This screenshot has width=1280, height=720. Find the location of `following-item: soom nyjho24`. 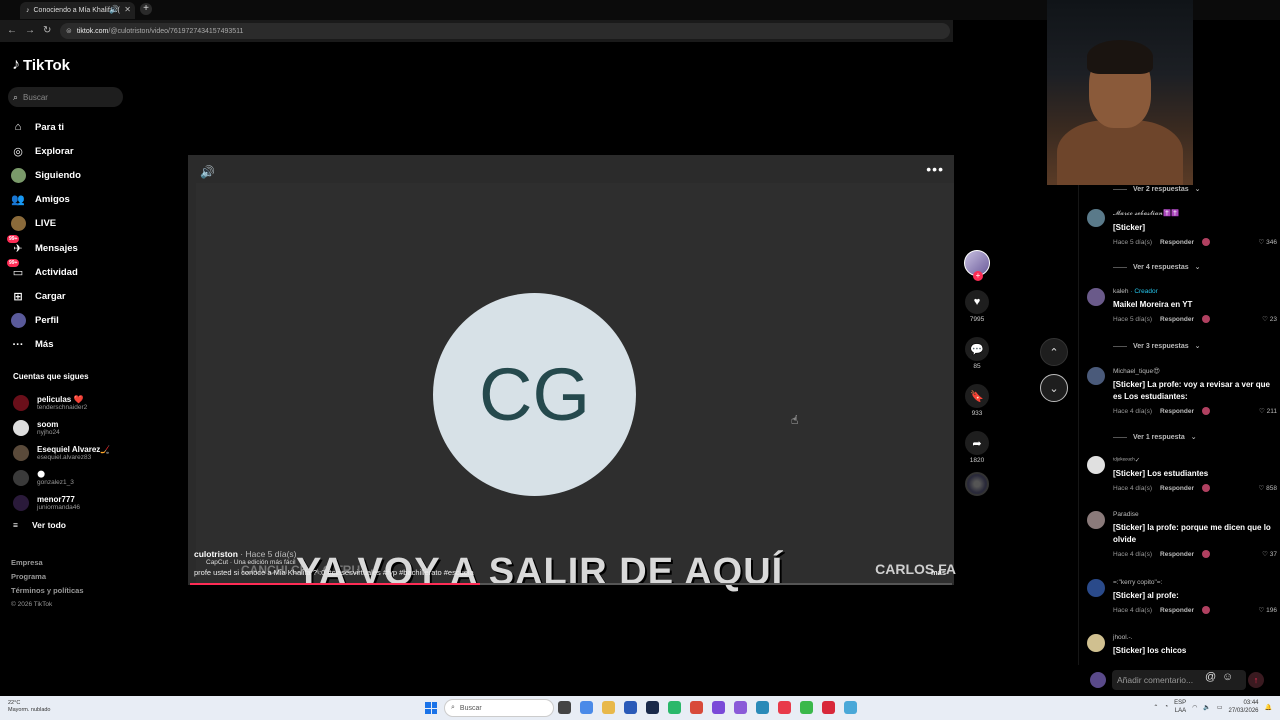

following-item: soom nyjho24 is located at coordinates (88, 427).